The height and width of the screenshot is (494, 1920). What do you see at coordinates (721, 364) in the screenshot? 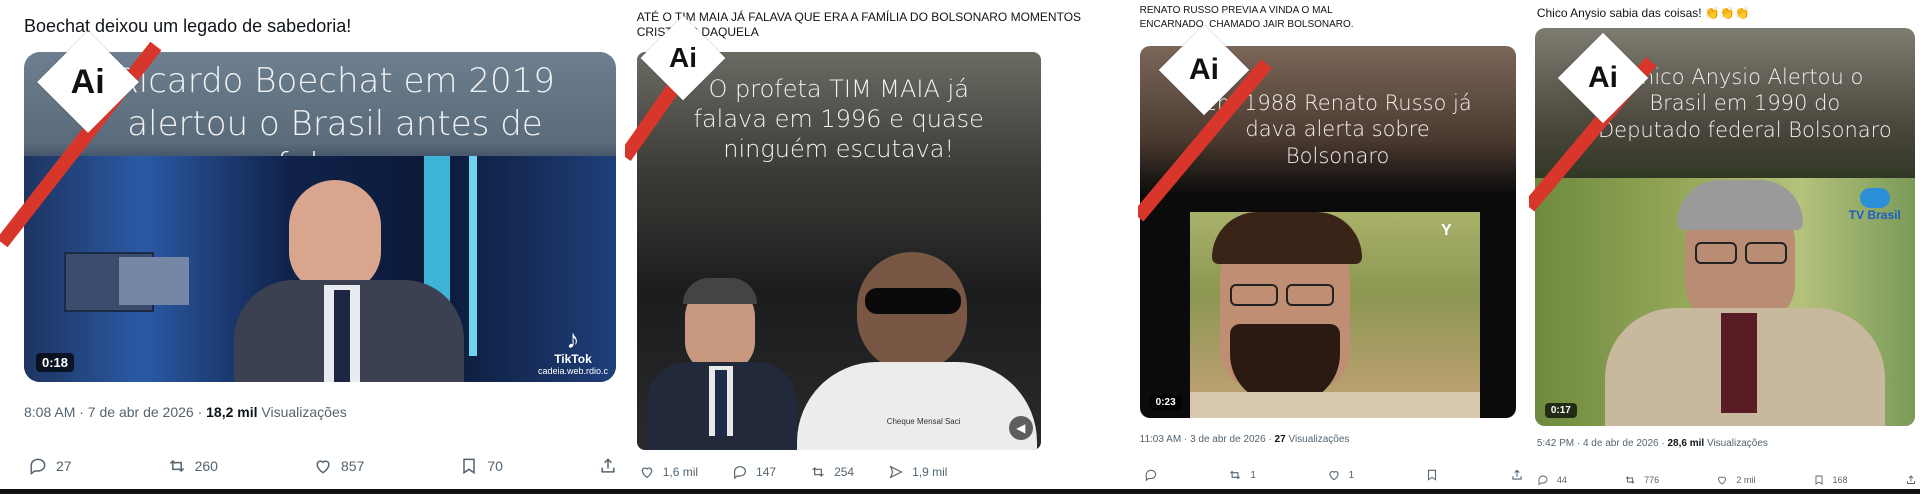
I see `person-left` at bounding box center [721, 364].